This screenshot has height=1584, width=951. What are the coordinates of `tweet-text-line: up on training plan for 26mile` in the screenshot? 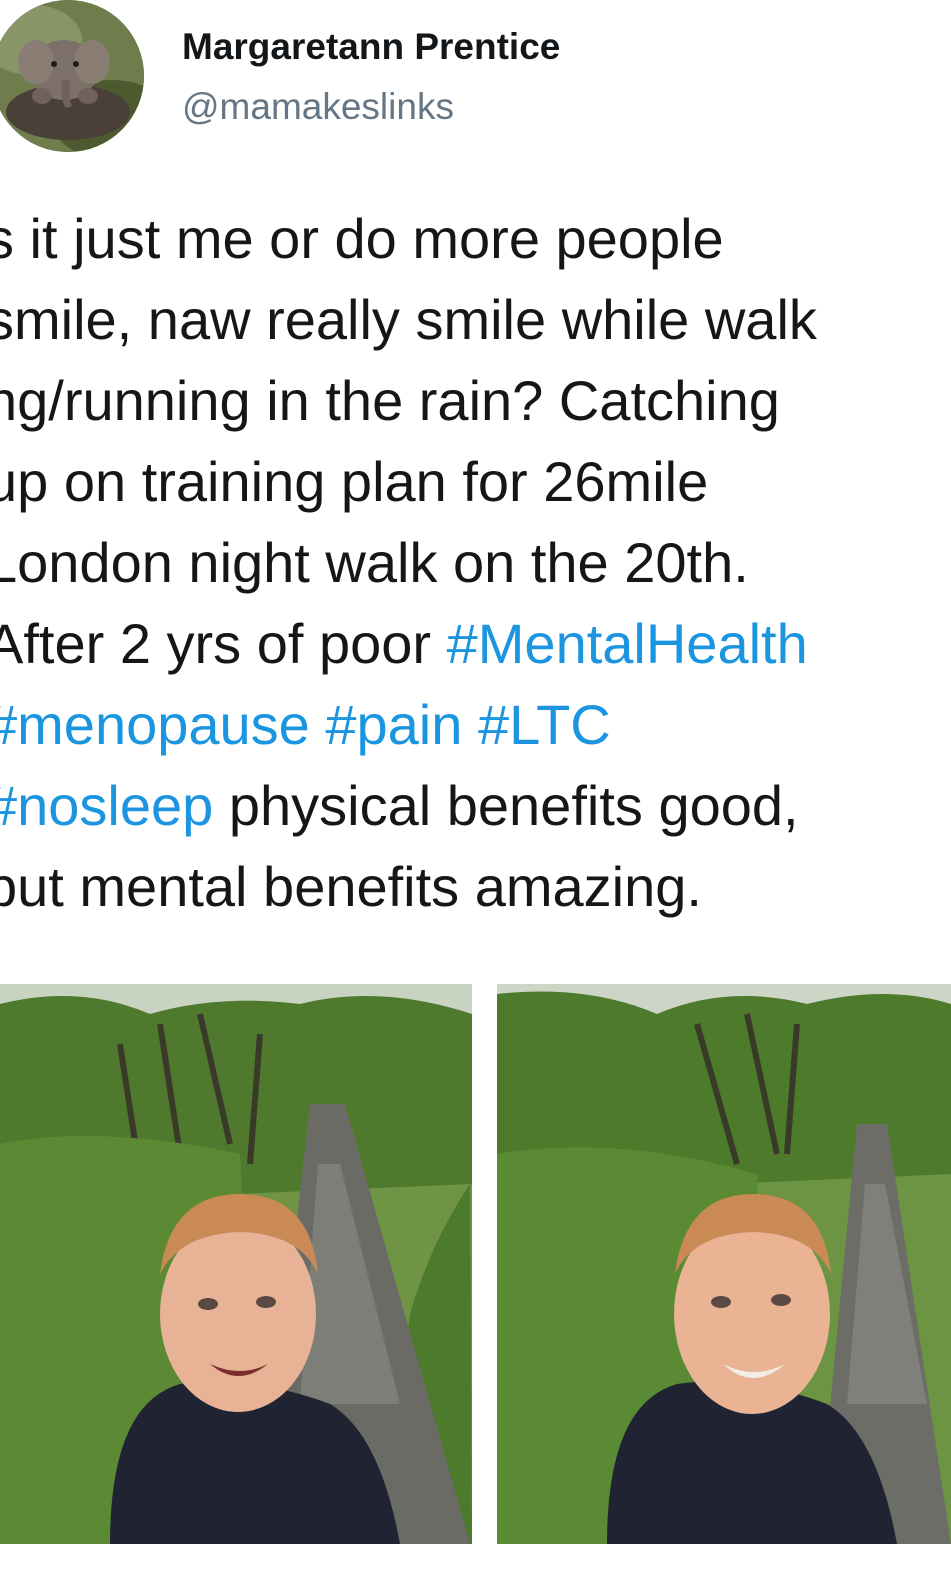 It's located at (475, 481).